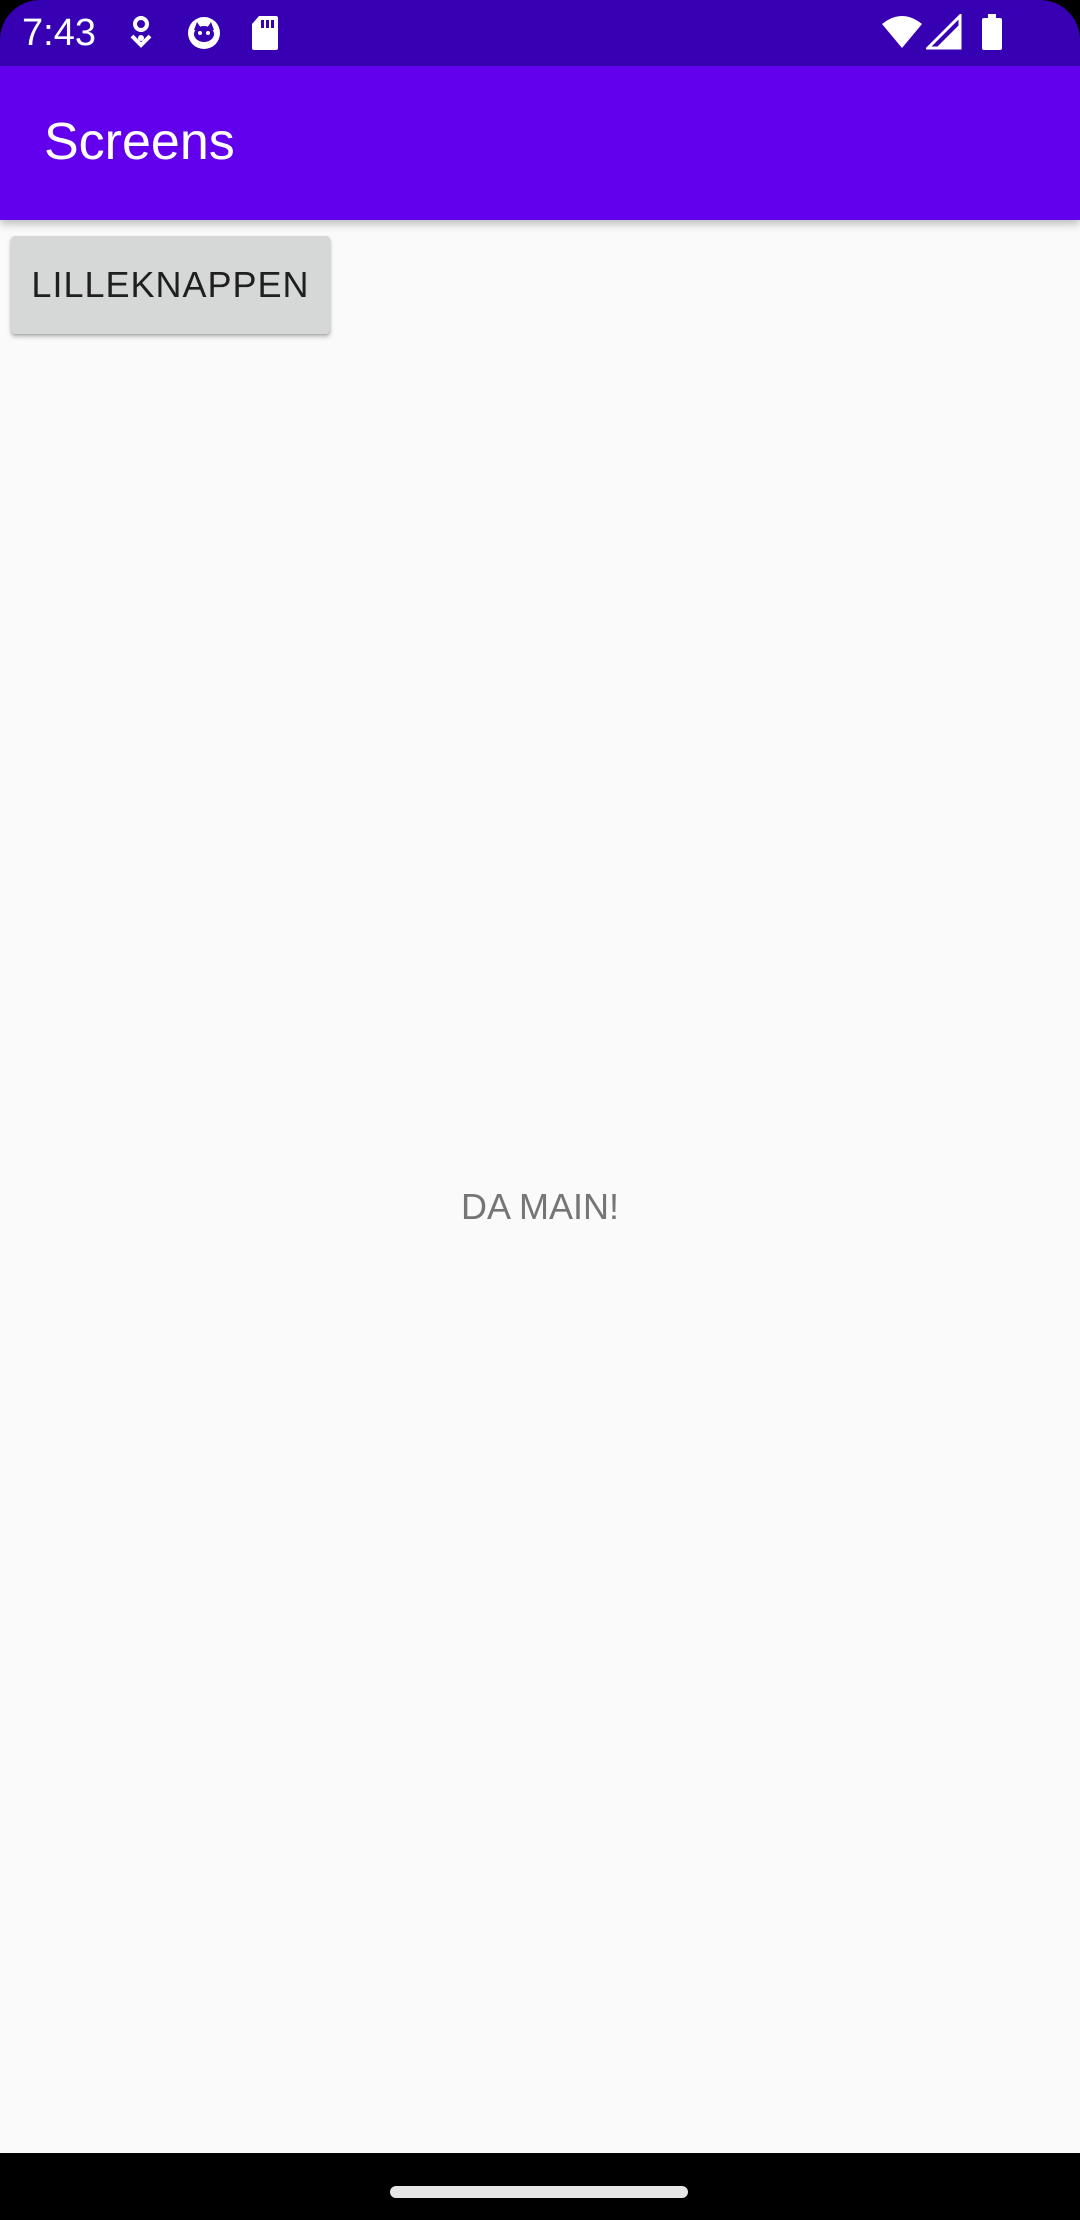 The width and height of the screenshot is (1080, 2220). Describe the element at coordinates (265, 33) in the screenshot. I see `sd-card-icon` at that location.